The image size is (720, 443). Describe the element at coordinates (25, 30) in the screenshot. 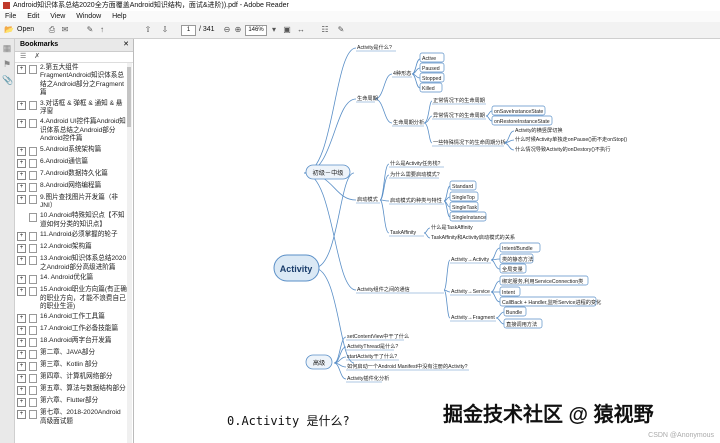

I see `open-button: Open` at that location.